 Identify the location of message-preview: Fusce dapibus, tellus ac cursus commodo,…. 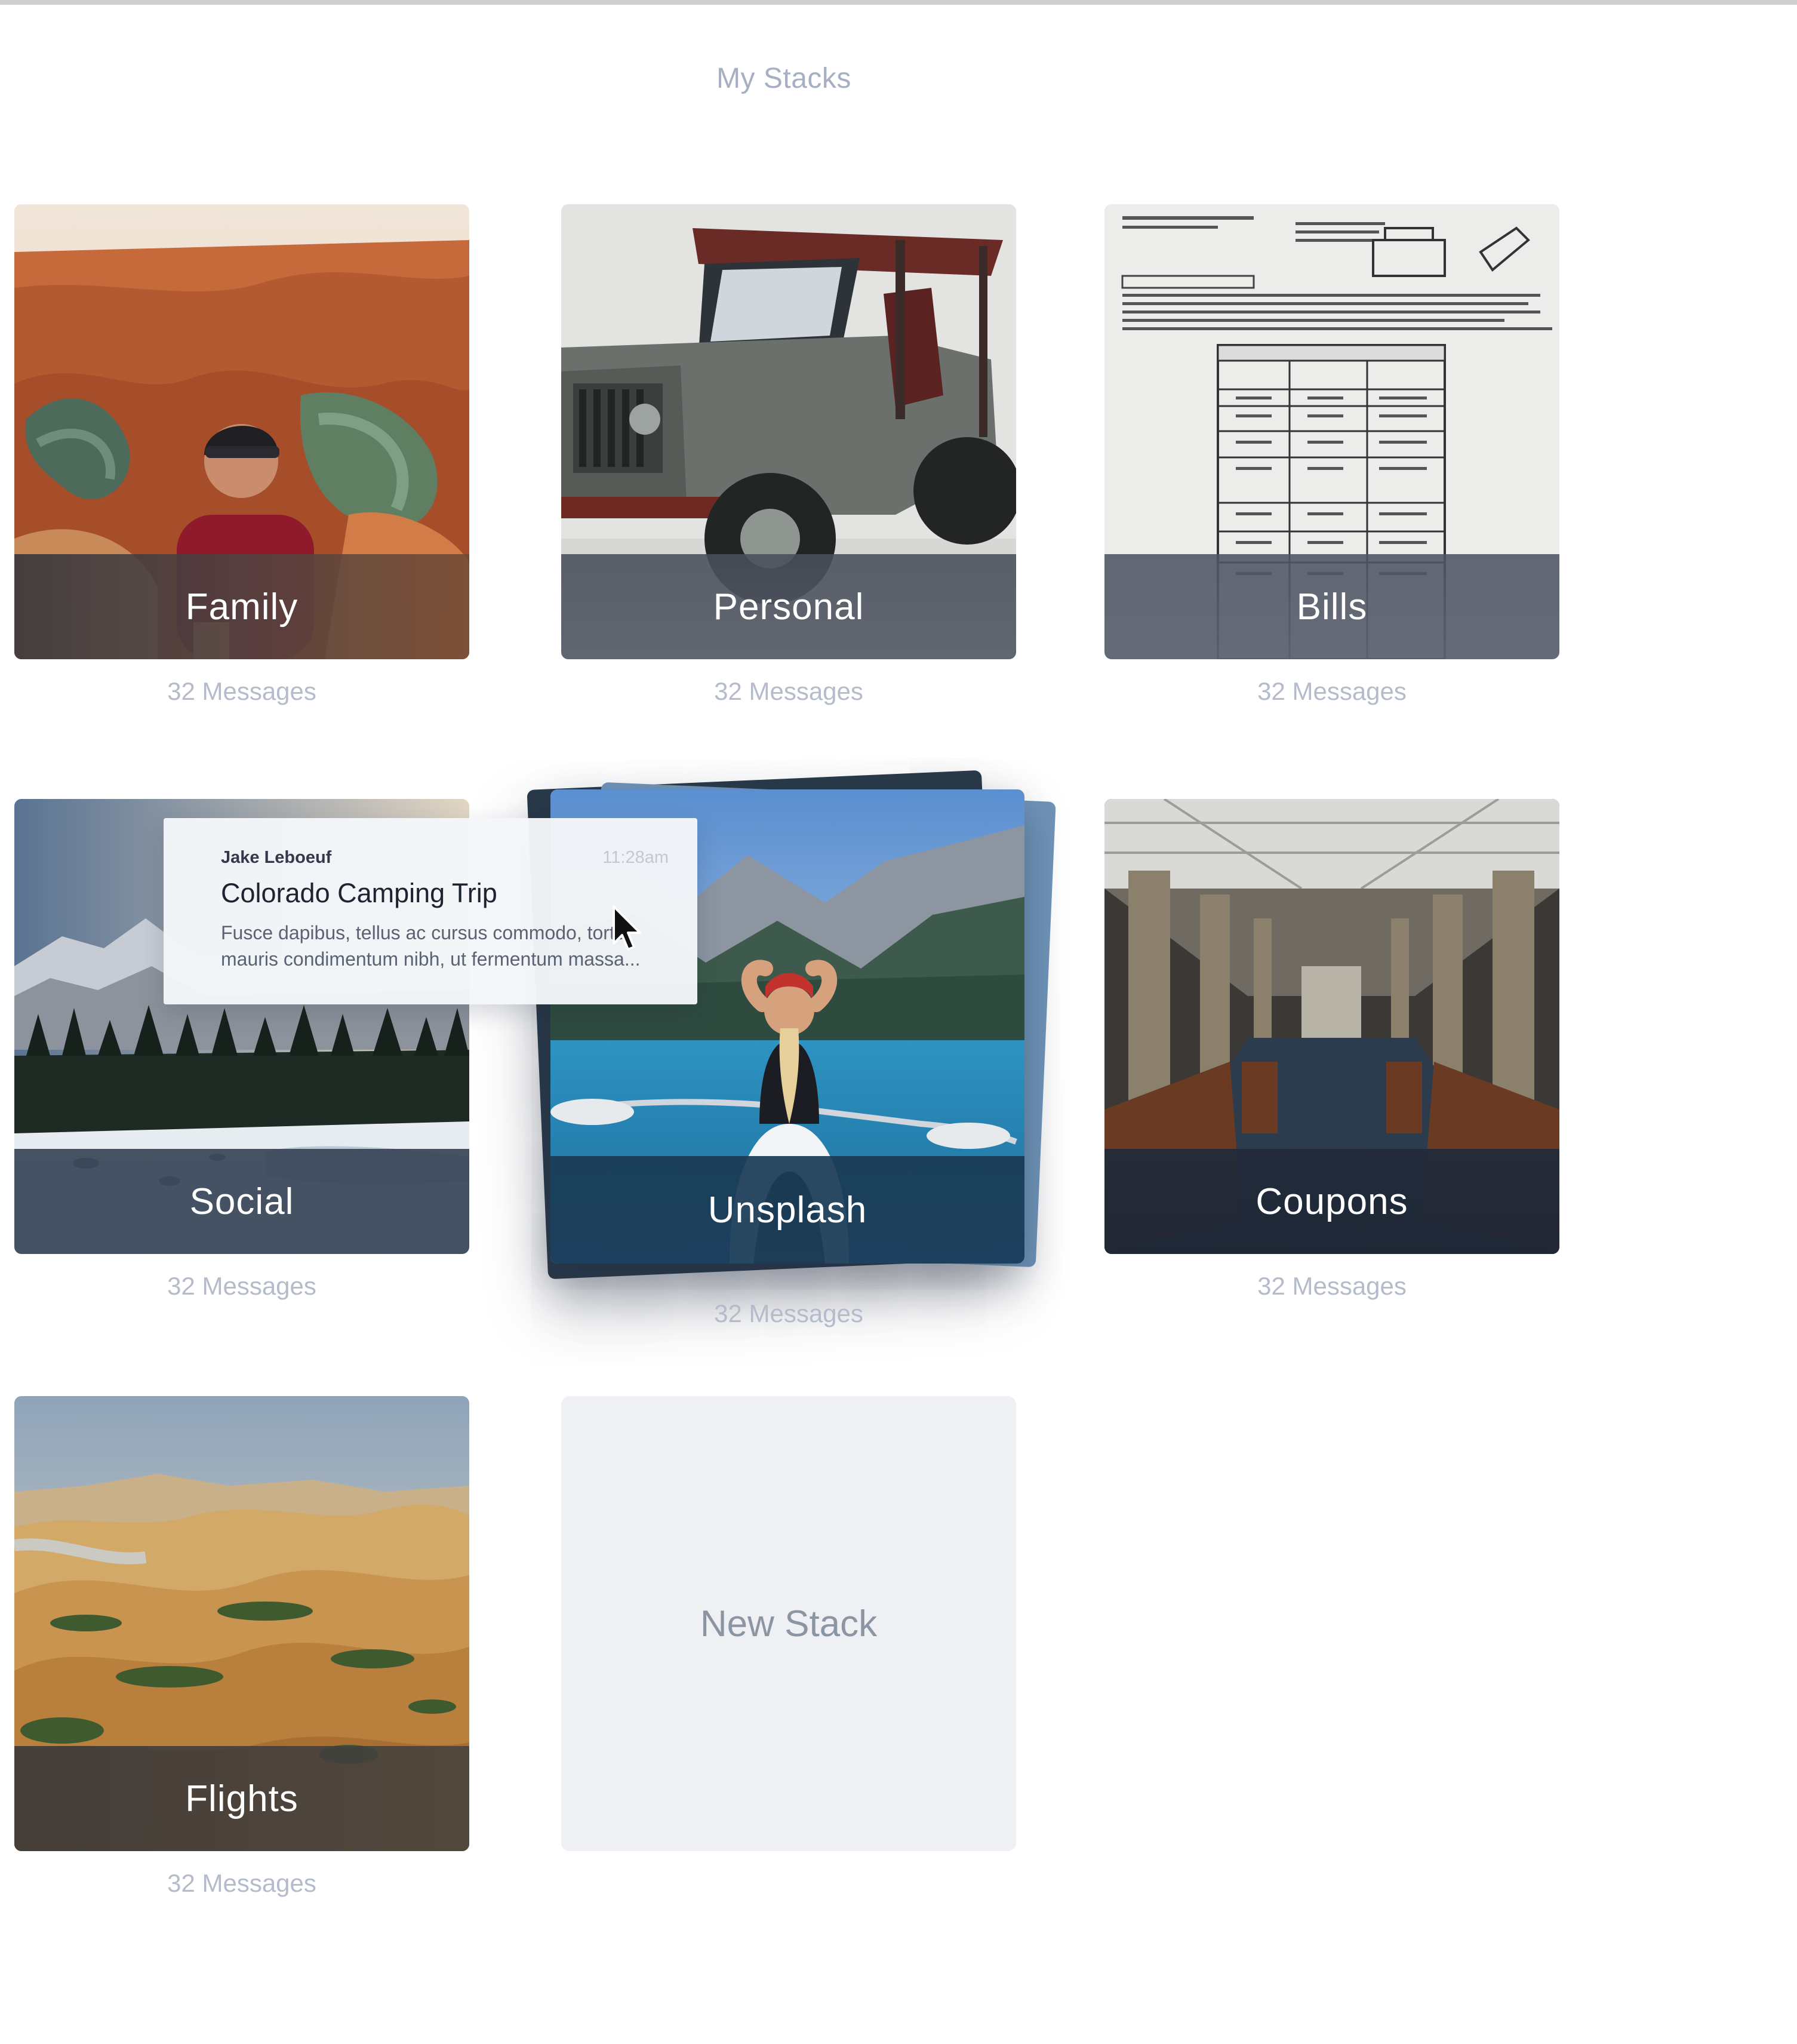
(431, 946).